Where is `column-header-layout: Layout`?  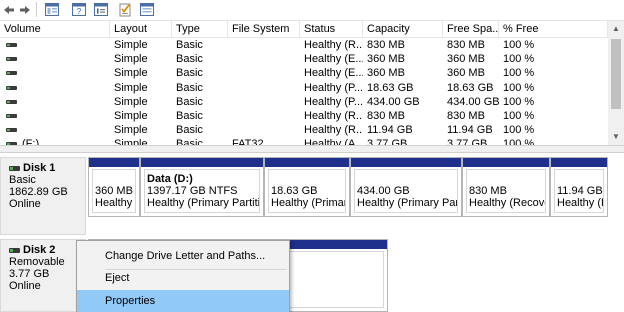
column-header-layout: Layout is located at coordinates (141, 29).